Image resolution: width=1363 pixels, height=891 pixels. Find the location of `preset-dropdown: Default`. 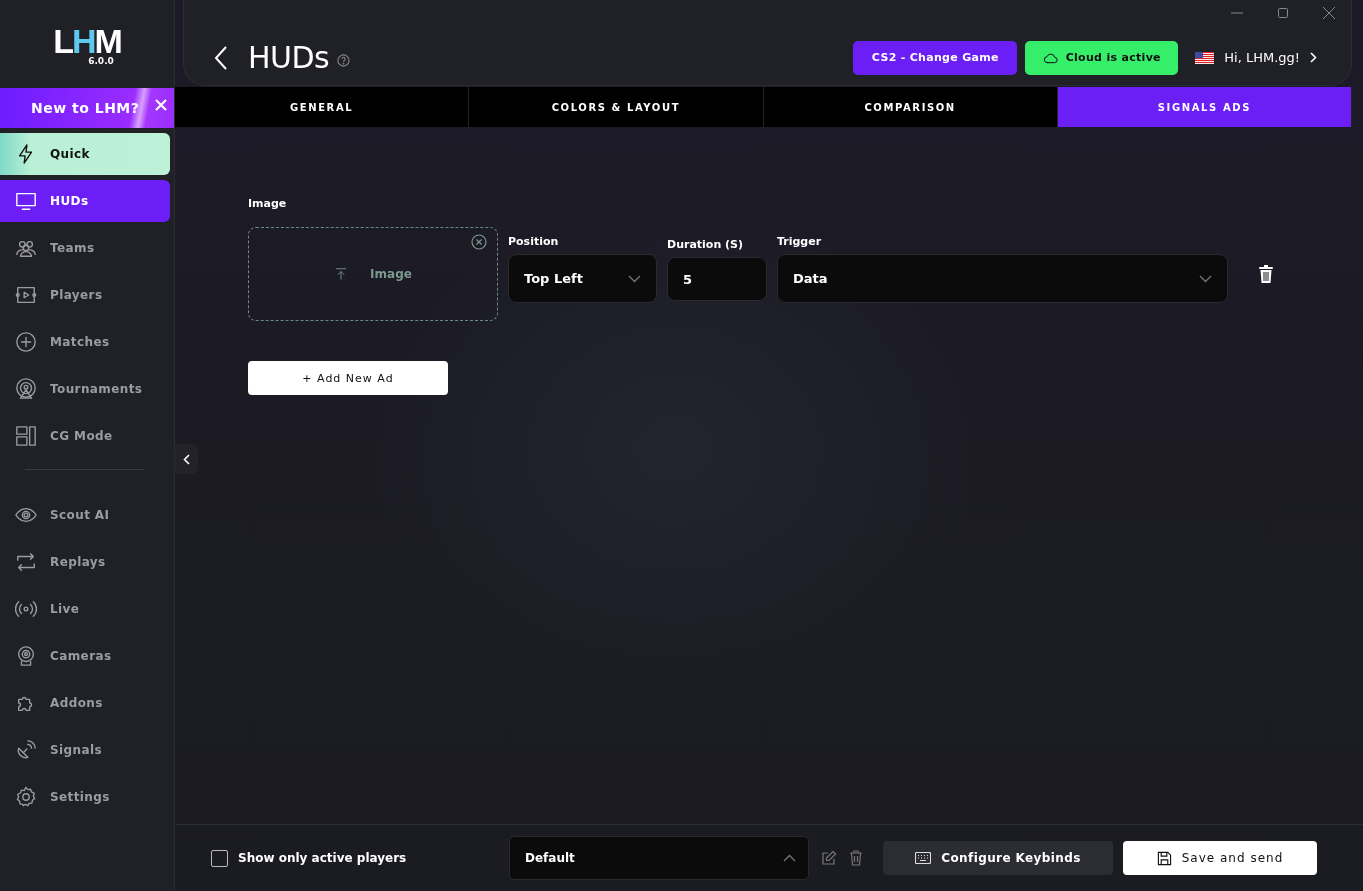

preset-dropdown: Default is located at coordinates (659, 858).